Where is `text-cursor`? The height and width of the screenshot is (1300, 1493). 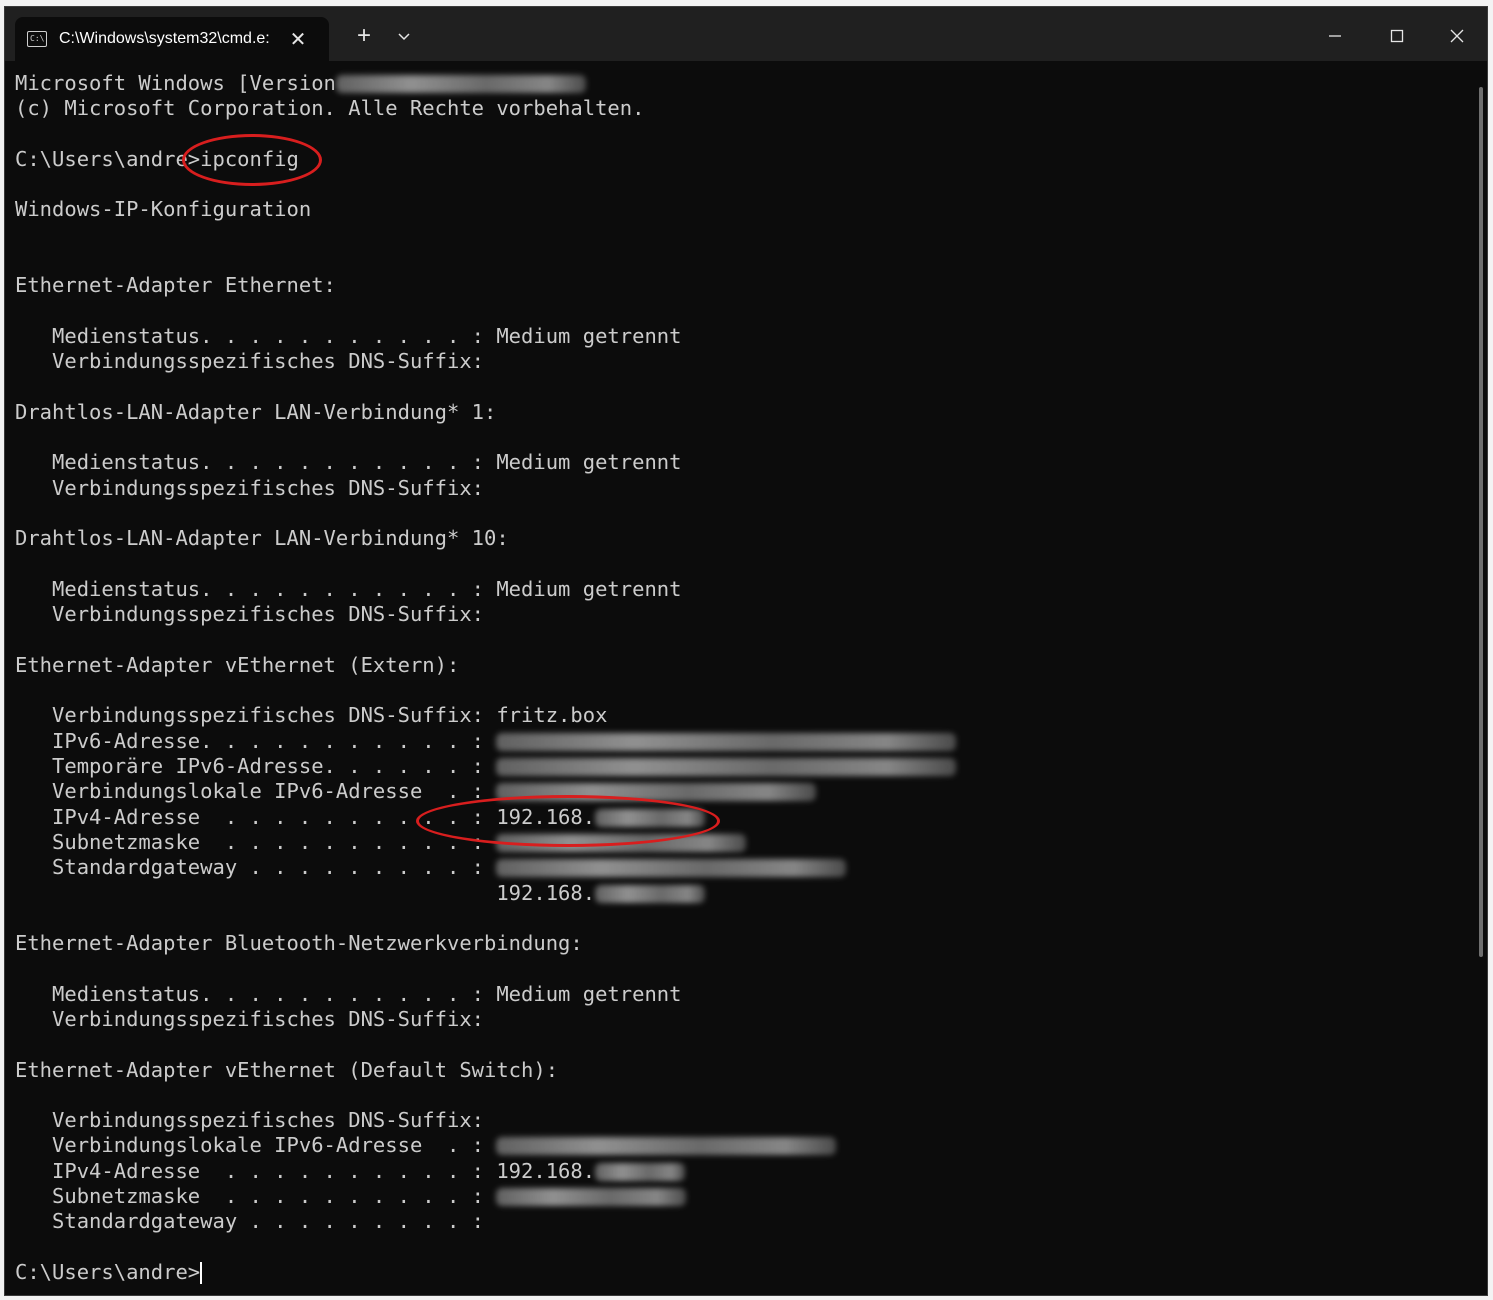
text-cursor is located at coordinates (201, 1272).